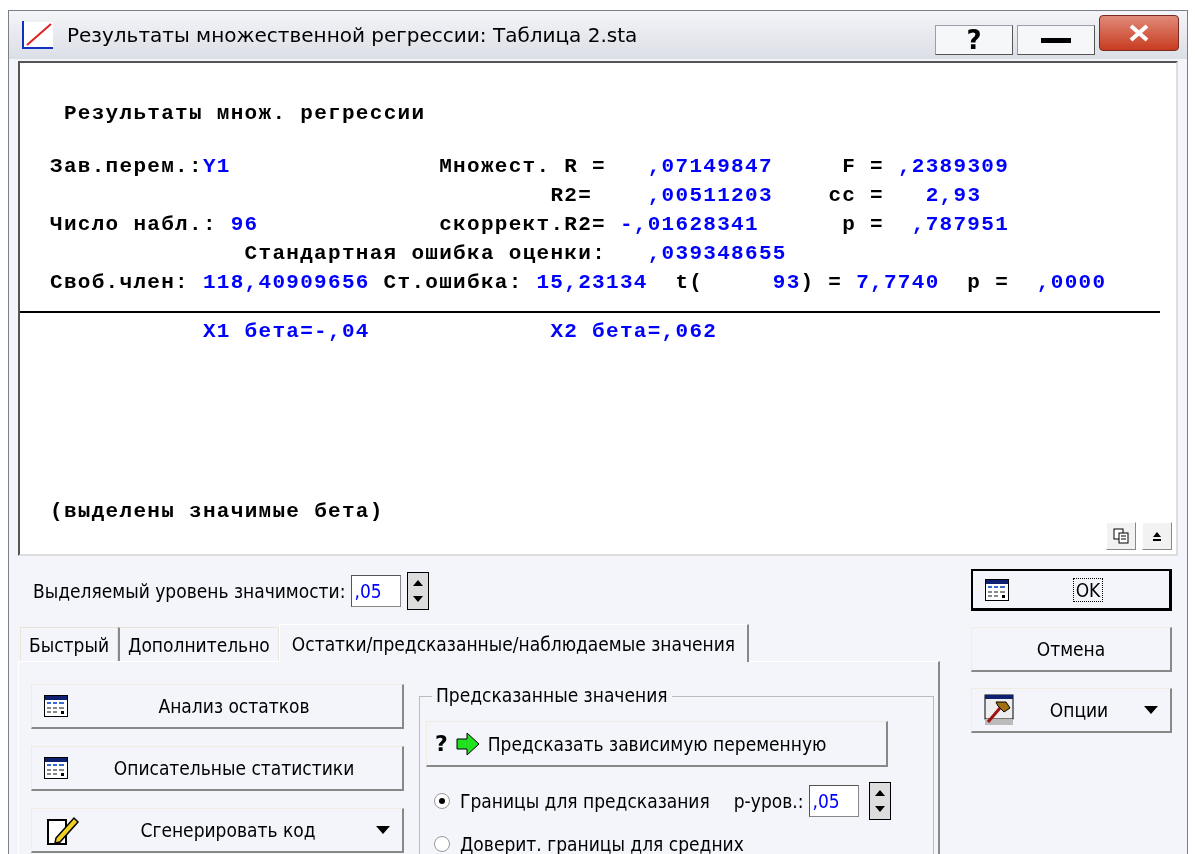 The image size is (1195, 854). What do you see at coordinates (189, 591) in the screenshot?
I see `significance-label: Выделяемый уровень значимости:` at bounding box center [189, 591].